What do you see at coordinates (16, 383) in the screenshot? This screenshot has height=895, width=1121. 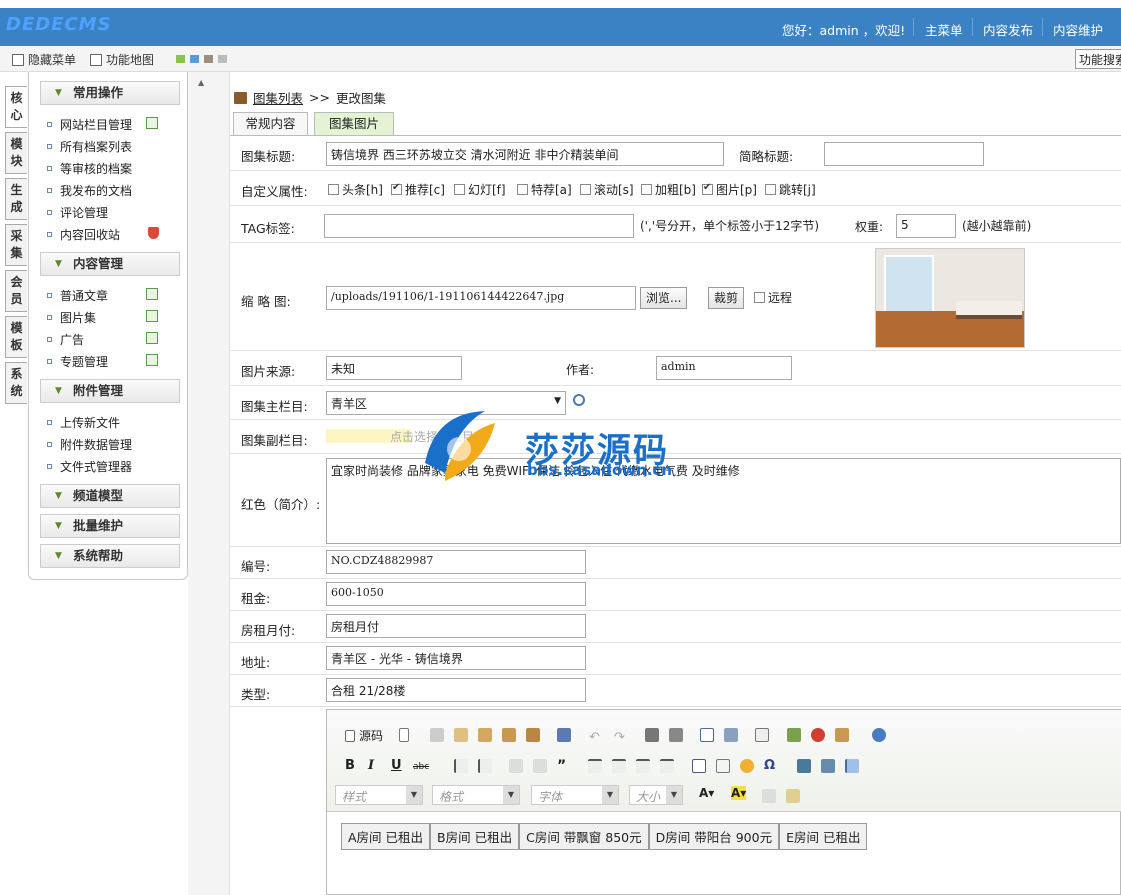 I see `vtab-system: 系统` at bounding box center [16, 383].